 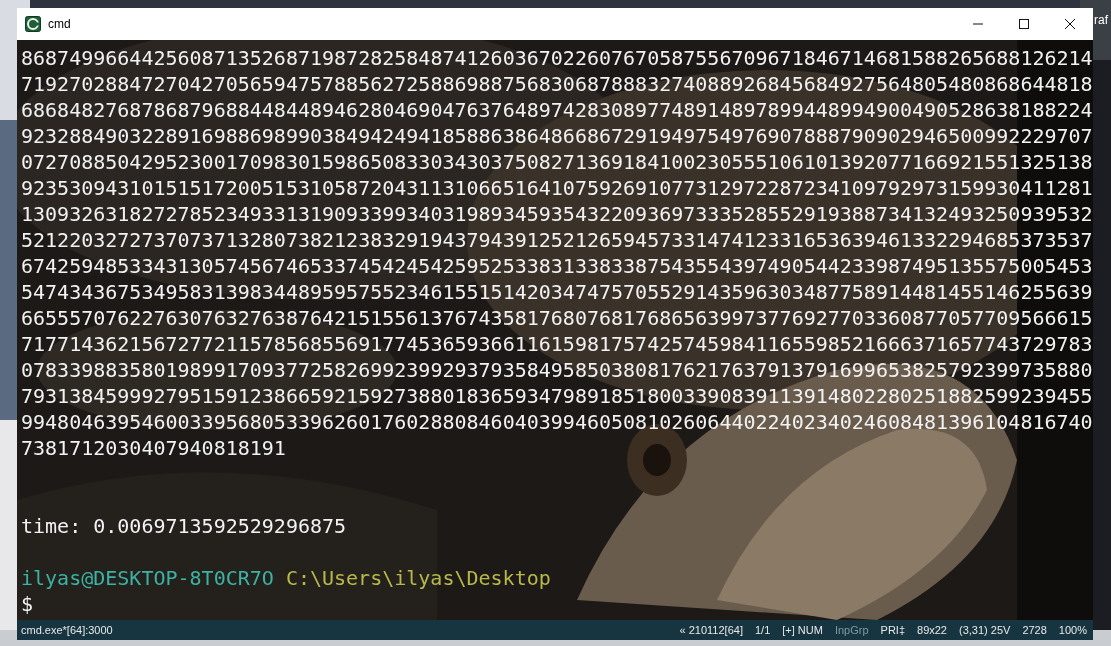 What do you see at coordinates (1024, 24) in the screenshot?
I see `maximize-icon` at bounding box center [1024, 24].